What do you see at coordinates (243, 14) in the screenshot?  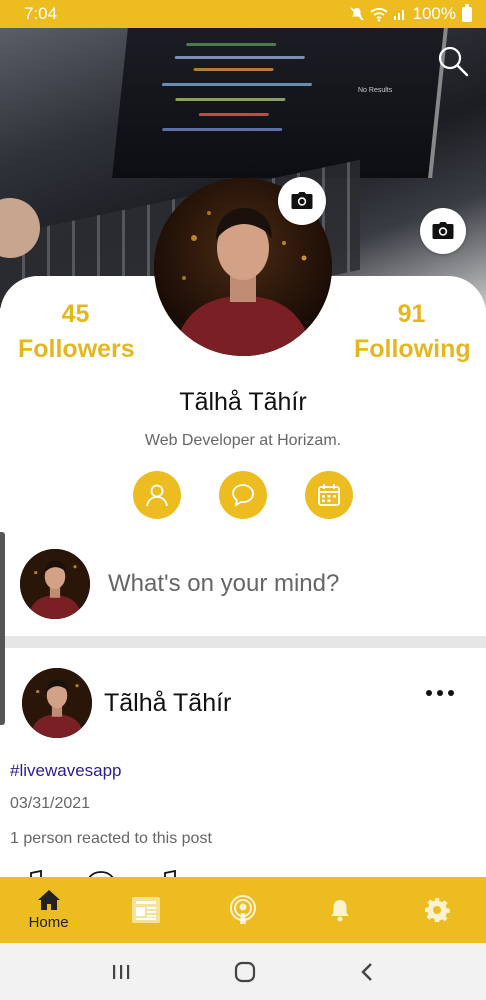 I see `status-bar: 7:04 100%` at bounding box center [243, 14].